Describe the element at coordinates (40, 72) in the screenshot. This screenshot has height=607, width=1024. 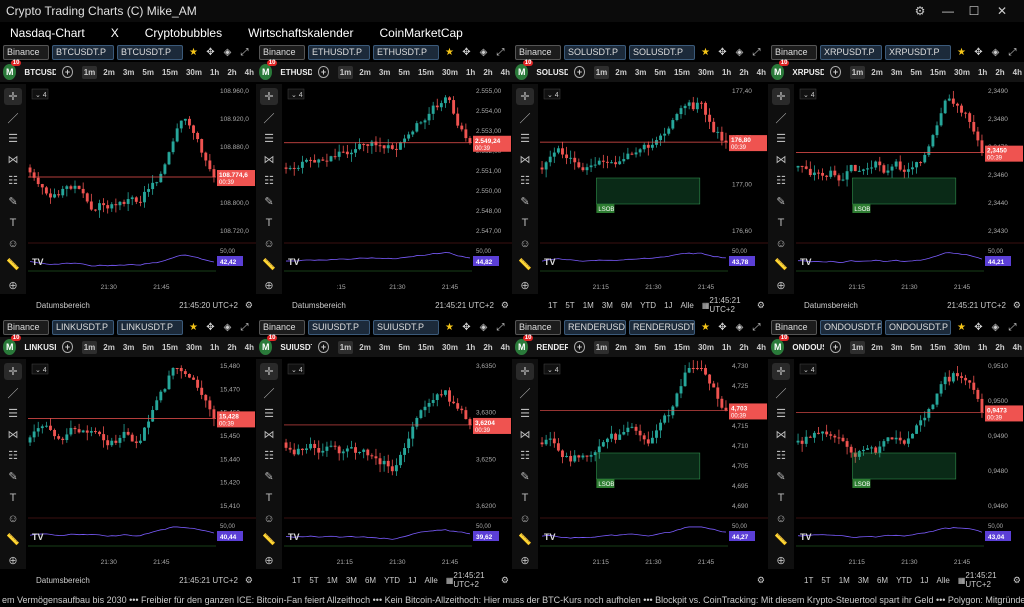
I see `symbol-label: BTCUSDT` at that location.